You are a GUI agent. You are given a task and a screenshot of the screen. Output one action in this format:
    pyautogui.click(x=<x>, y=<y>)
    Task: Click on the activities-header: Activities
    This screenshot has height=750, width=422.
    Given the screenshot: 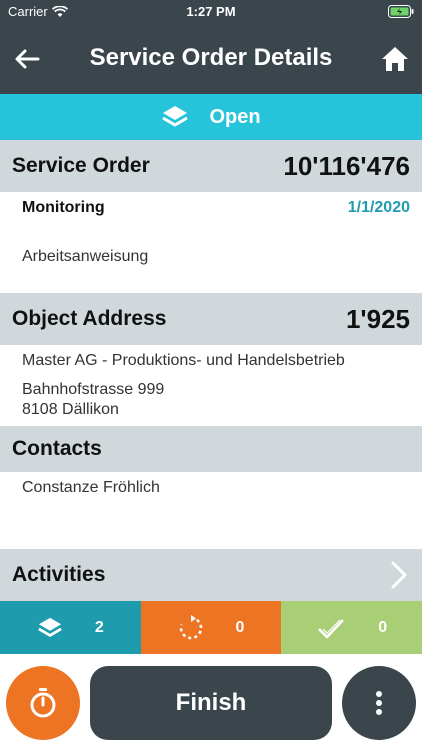 What is the action you would take?
    pyautogui.click(x=211, y=575)
    